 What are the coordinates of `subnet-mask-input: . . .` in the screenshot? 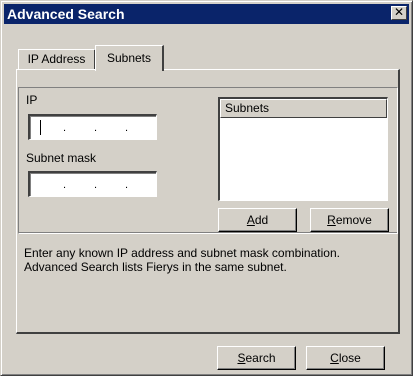 It's located at (92, 184).